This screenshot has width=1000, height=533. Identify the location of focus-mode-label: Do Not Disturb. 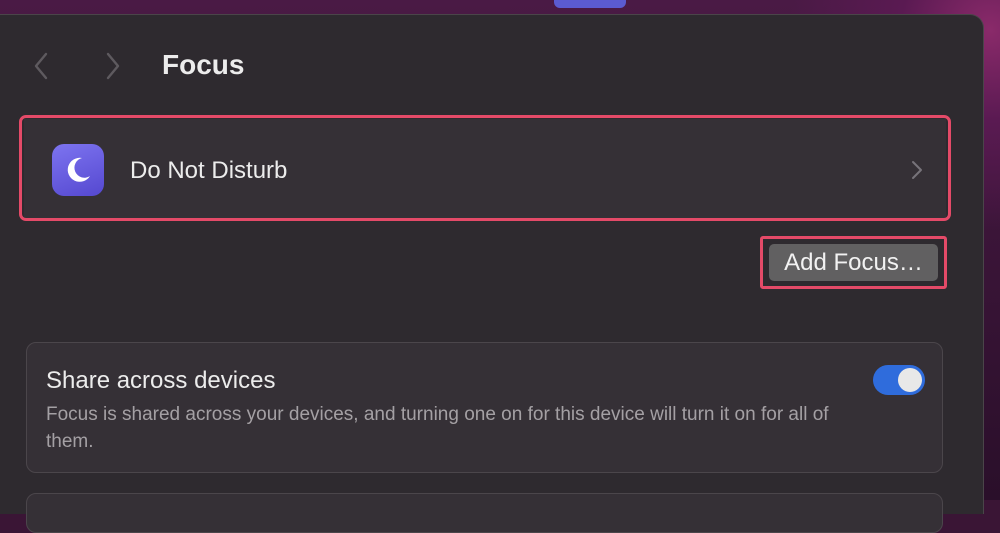
(209, 170).